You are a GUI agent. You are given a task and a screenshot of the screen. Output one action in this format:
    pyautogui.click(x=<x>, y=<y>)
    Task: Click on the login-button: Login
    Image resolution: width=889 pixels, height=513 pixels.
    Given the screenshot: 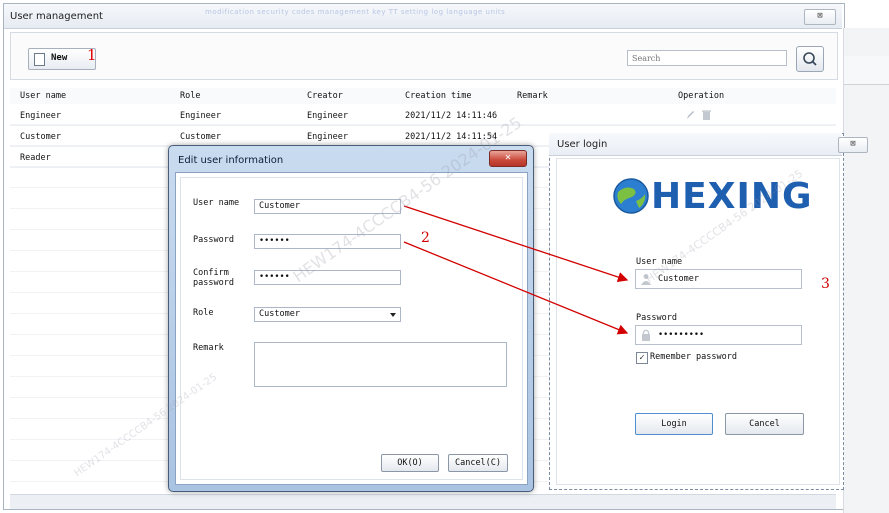 What is the action you would take?
    pyautogui.click(x=674, y=424)
    